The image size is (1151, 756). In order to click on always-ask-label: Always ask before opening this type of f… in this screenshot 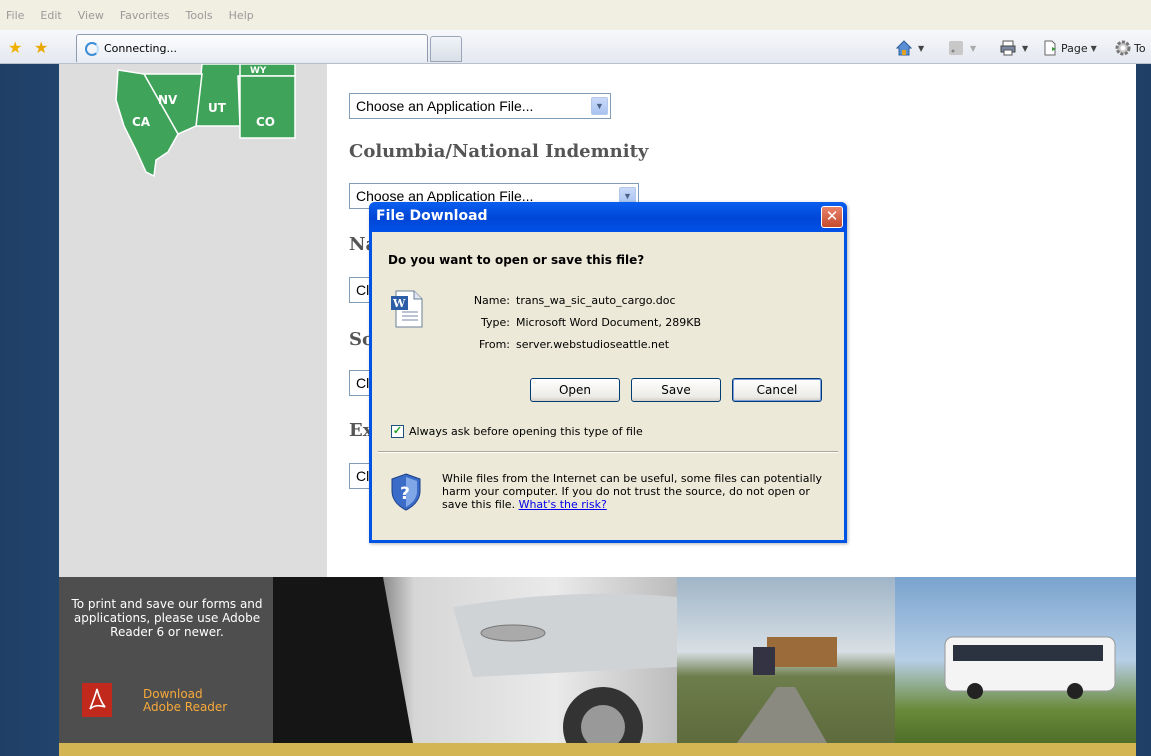, I will do `click(526, 431)`.